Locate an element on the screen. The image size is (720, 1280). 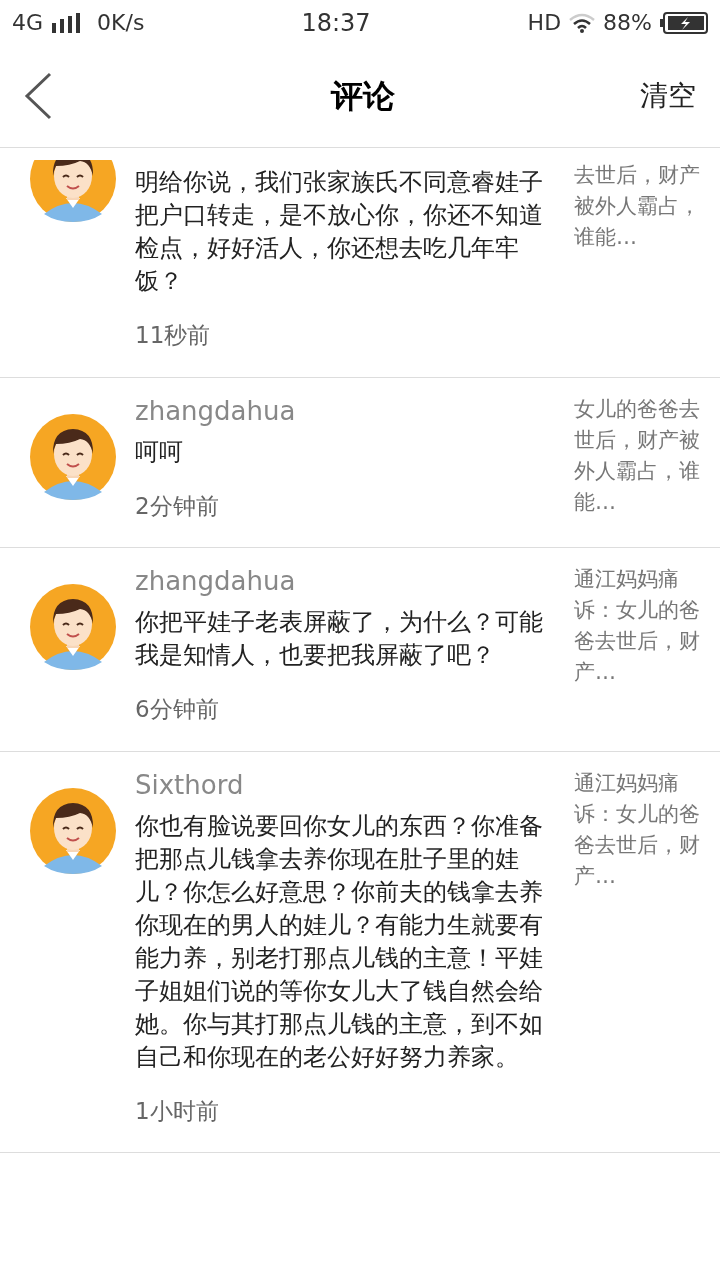
wifi-icon is located at coordinates (582, 22).